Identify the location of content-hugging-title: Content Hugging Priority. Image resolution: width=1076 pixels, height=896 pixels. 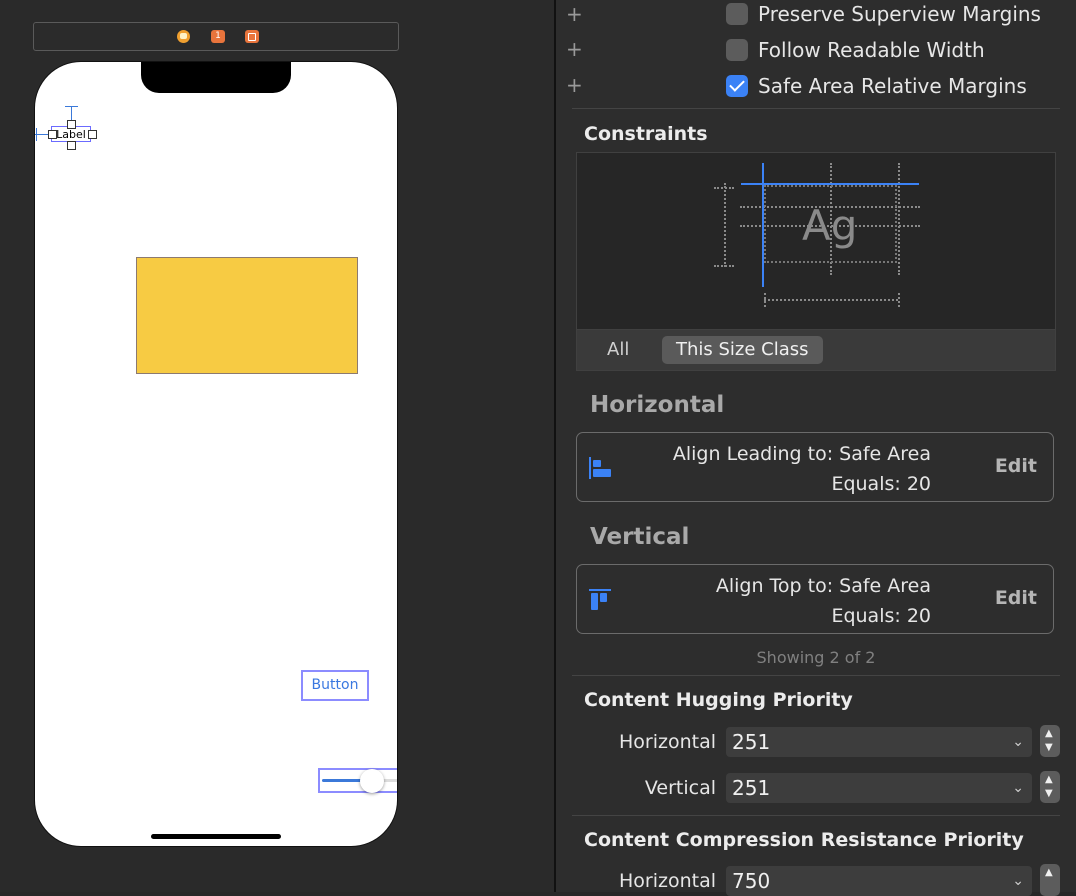
(718, 700).